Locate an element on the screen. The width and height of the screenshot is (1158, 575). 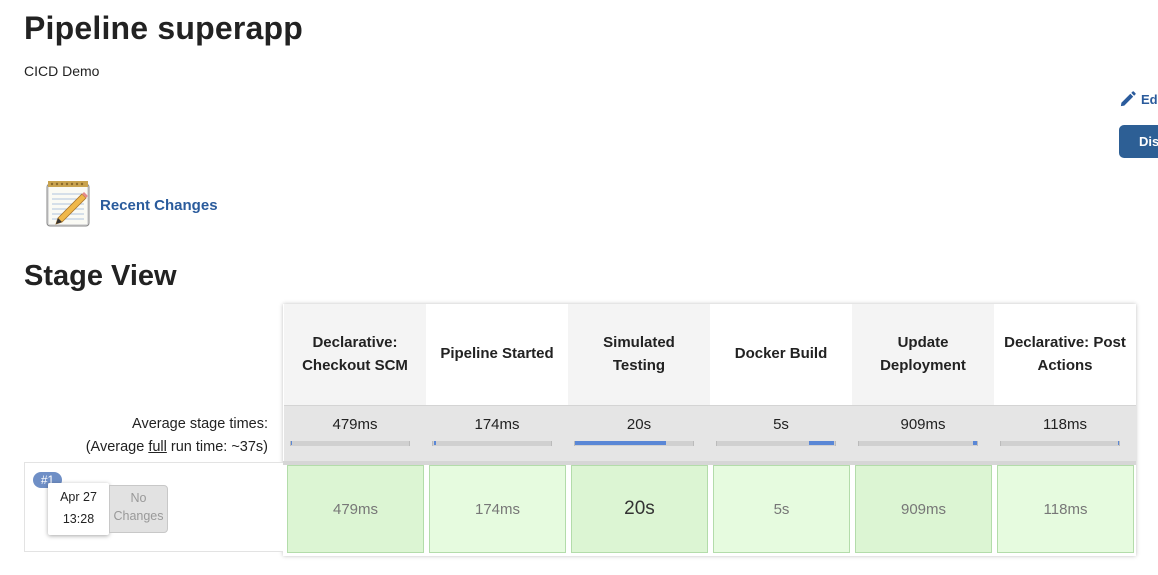
build-changes-box: No Changes is located at coordinates (138, 509).